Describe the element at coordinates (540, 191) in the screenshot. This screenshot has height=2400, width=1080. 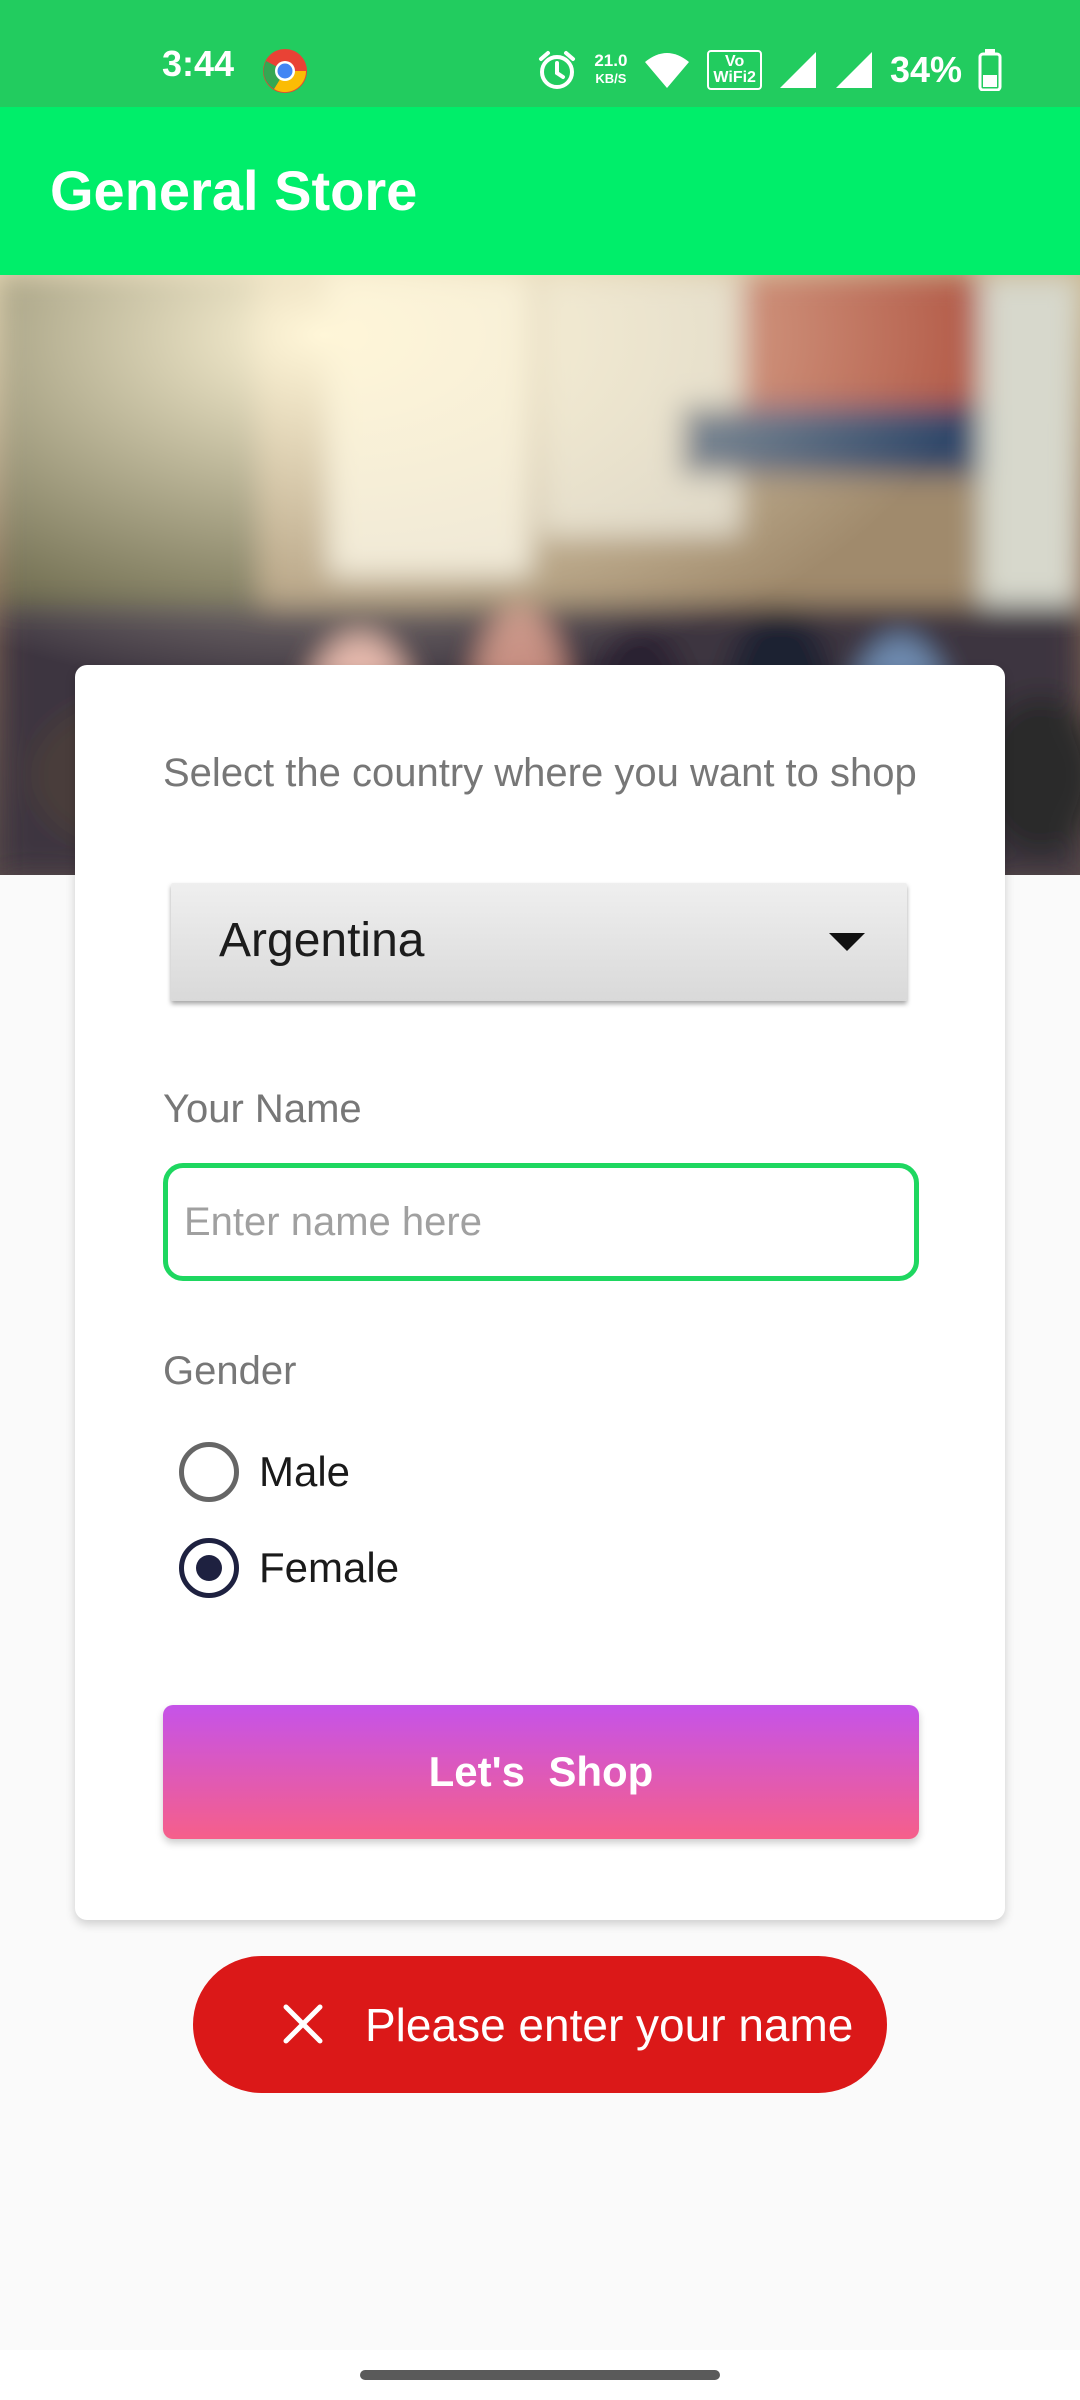
I see `app-bar: General Store` at that location.